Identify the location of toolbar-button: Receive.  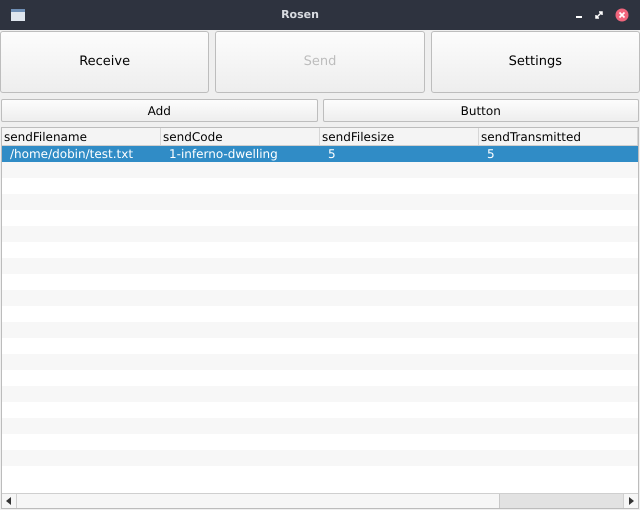
(105, 62).